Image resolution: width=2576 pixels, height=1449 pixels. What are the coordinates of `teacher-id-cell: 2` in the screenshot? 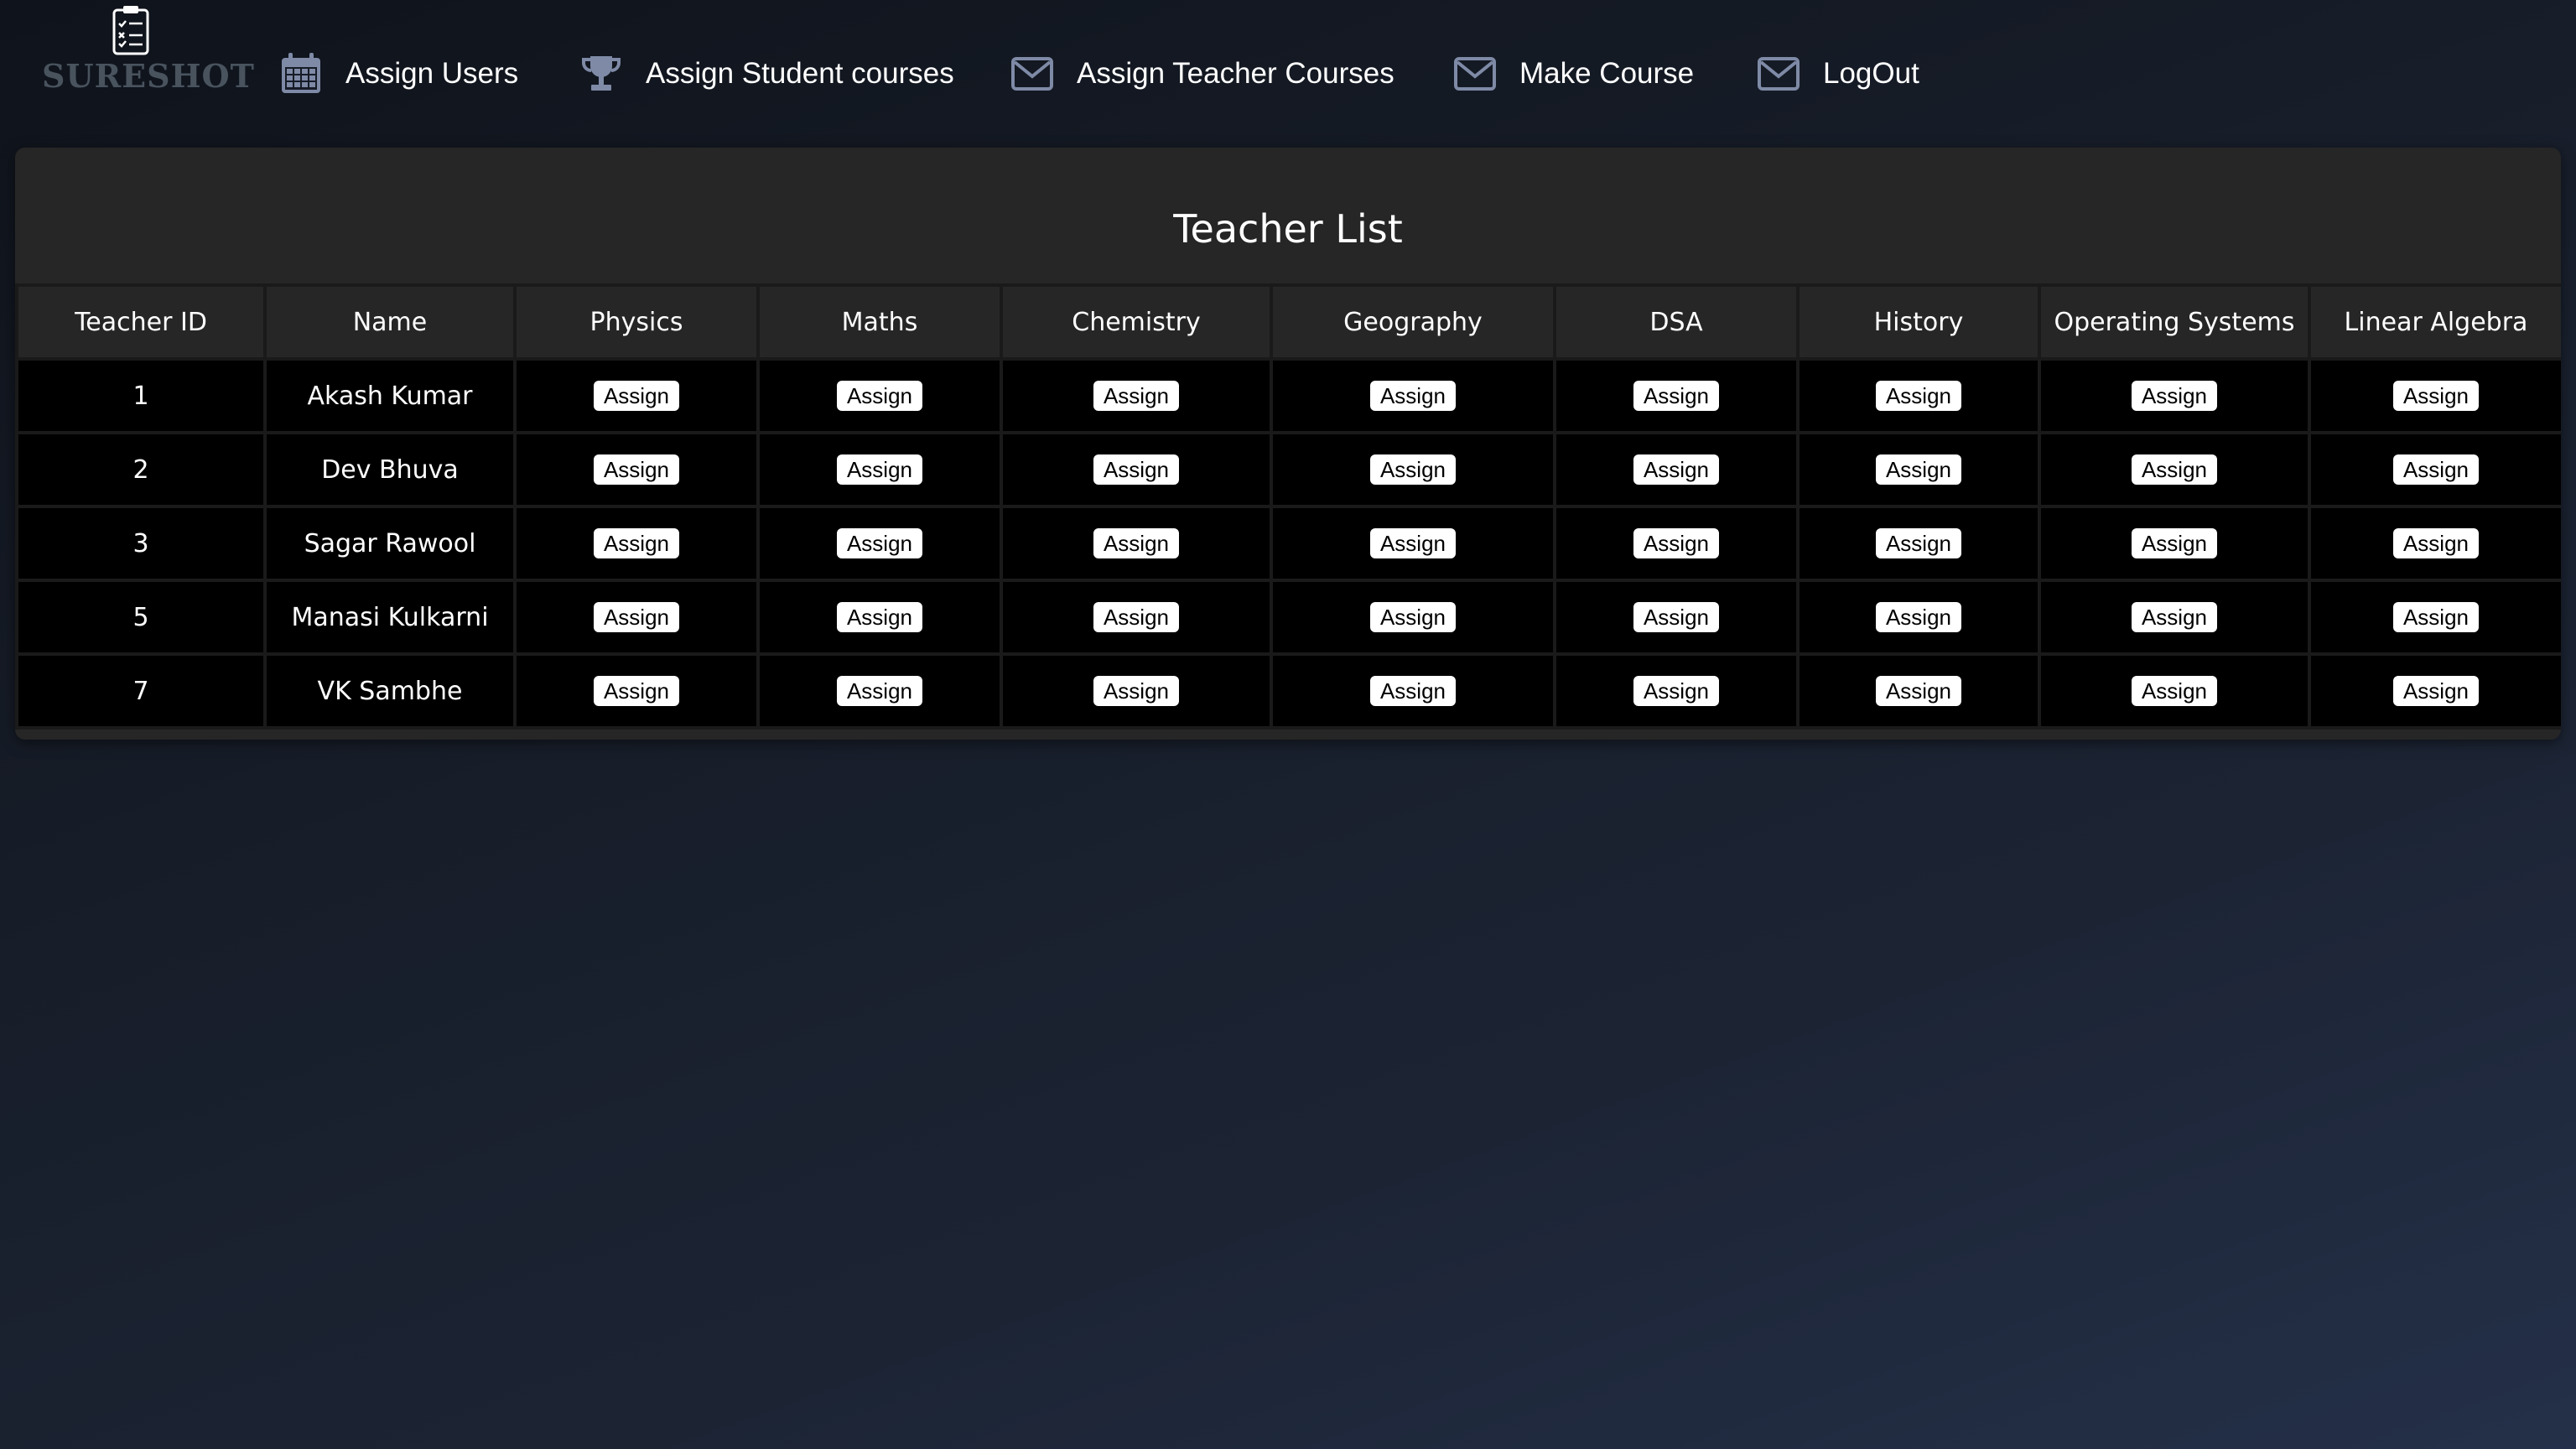 It's located at (141, 469).